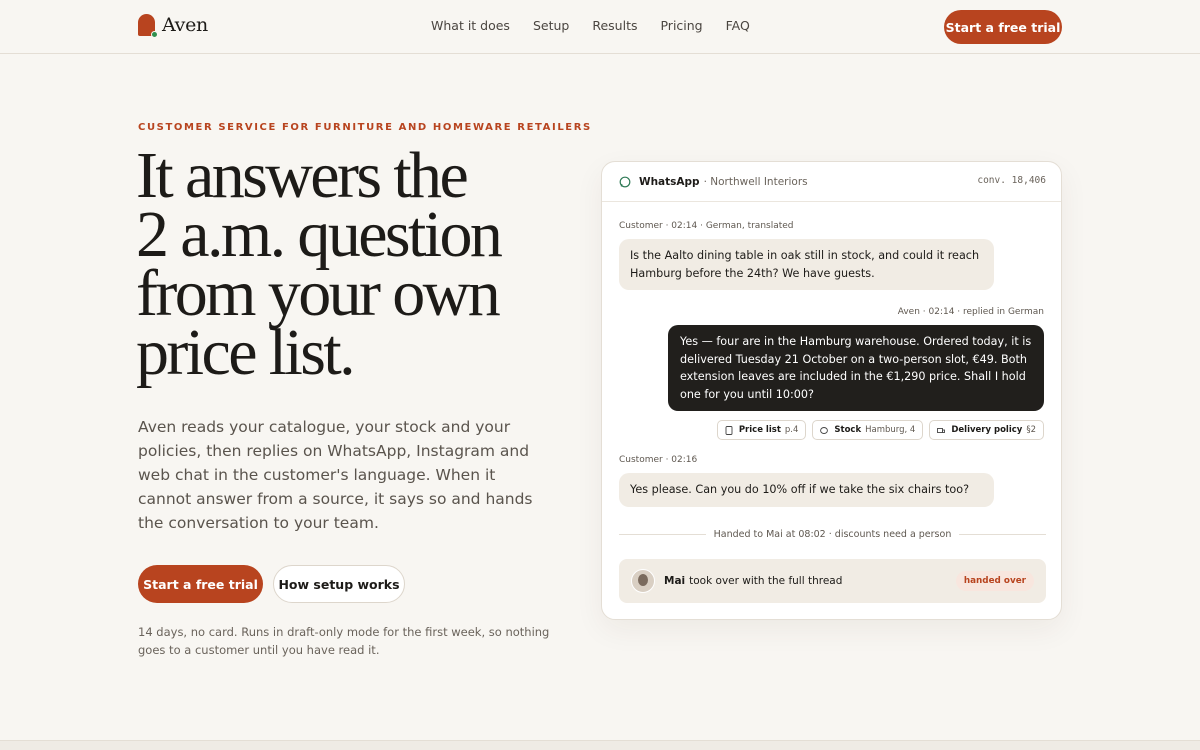  I want to click on nav-link-pricing: Pricing, so click(681, 25).